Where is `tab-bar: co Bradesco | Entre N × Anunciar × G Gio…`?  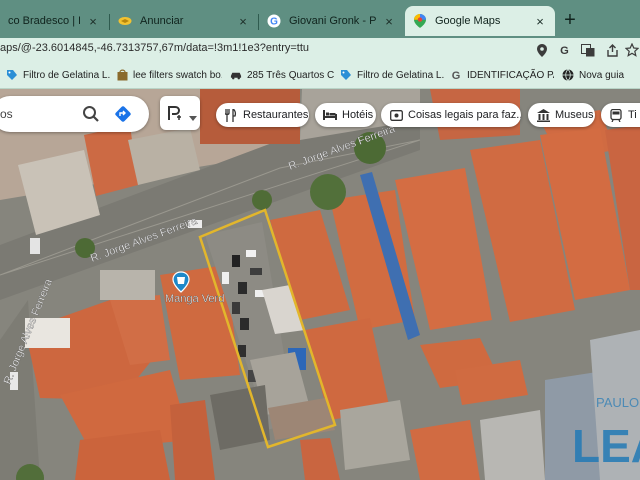
tab-bar: co Bradesco | Entre N × Anunciar × G Gio… is located at coordinates (320, 19).